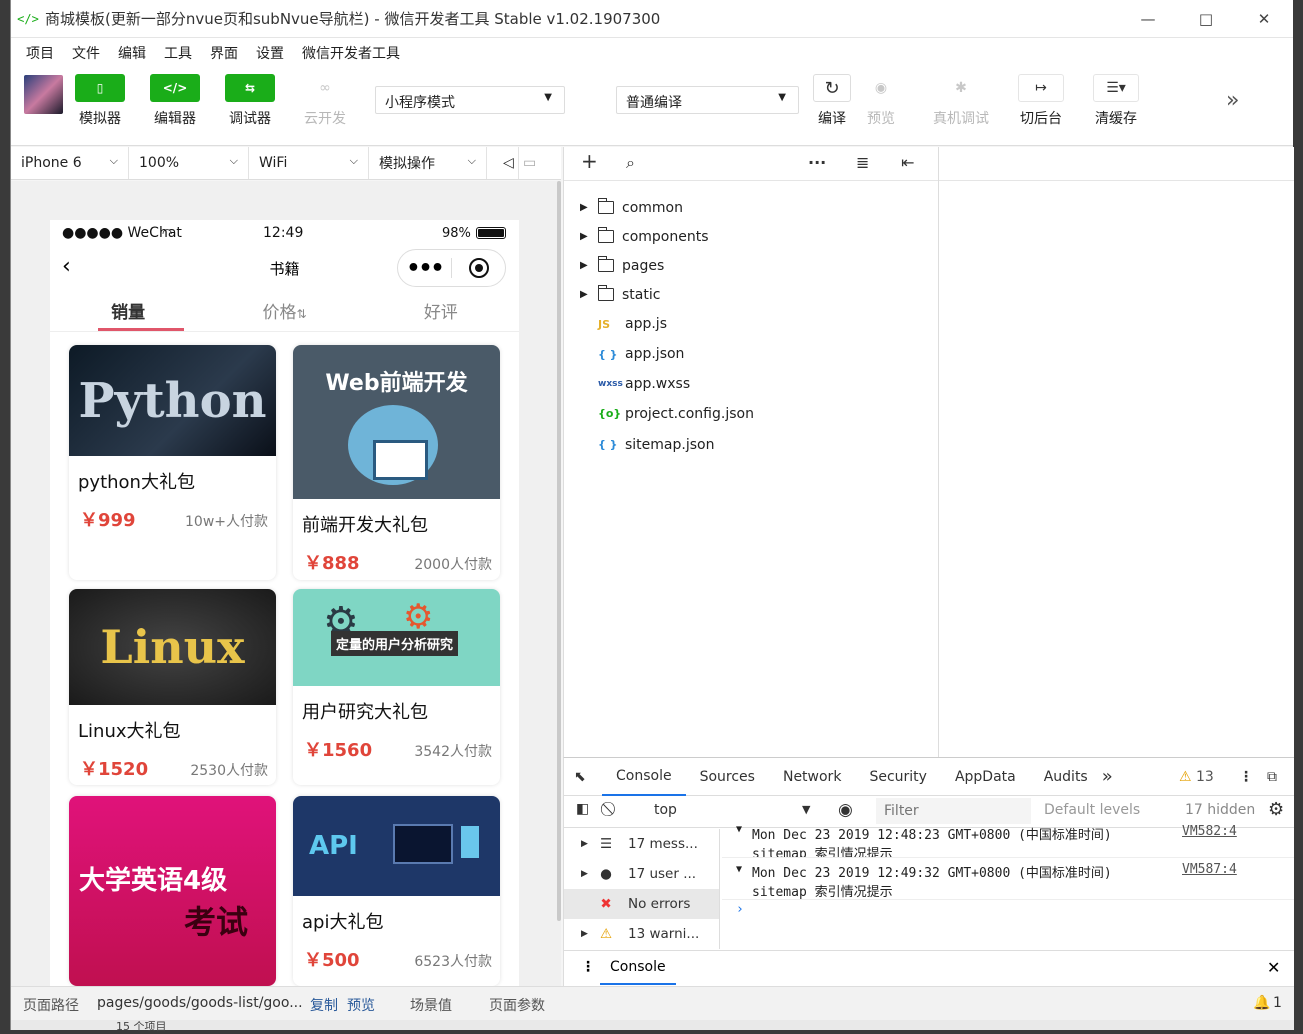  I want to click on tab-appdata: AppData, so click(985, 777).